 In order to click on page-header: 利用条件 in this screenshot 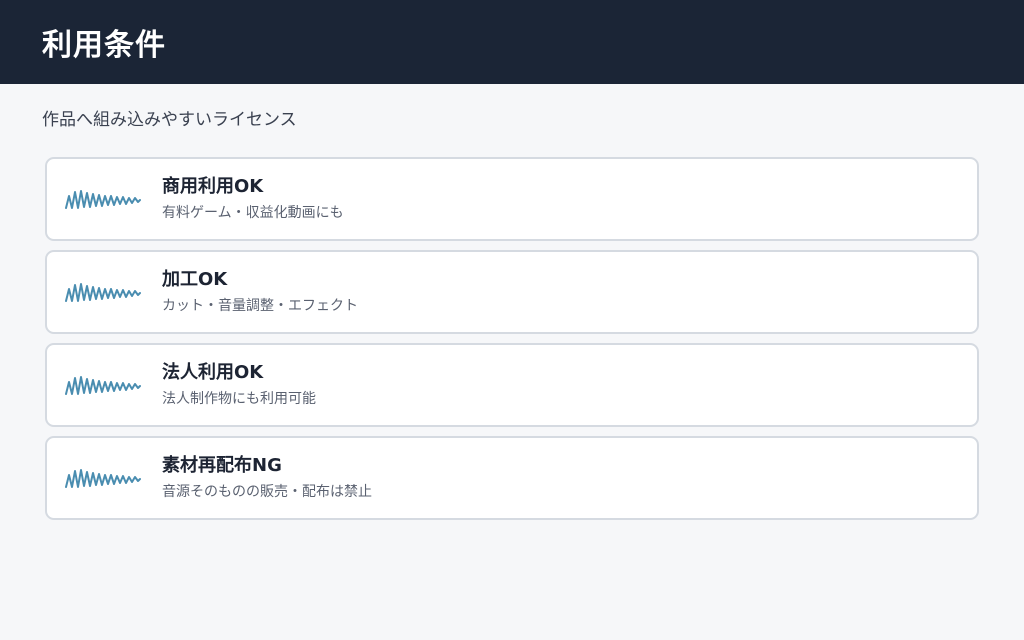, I will do `click(512, 42)`.